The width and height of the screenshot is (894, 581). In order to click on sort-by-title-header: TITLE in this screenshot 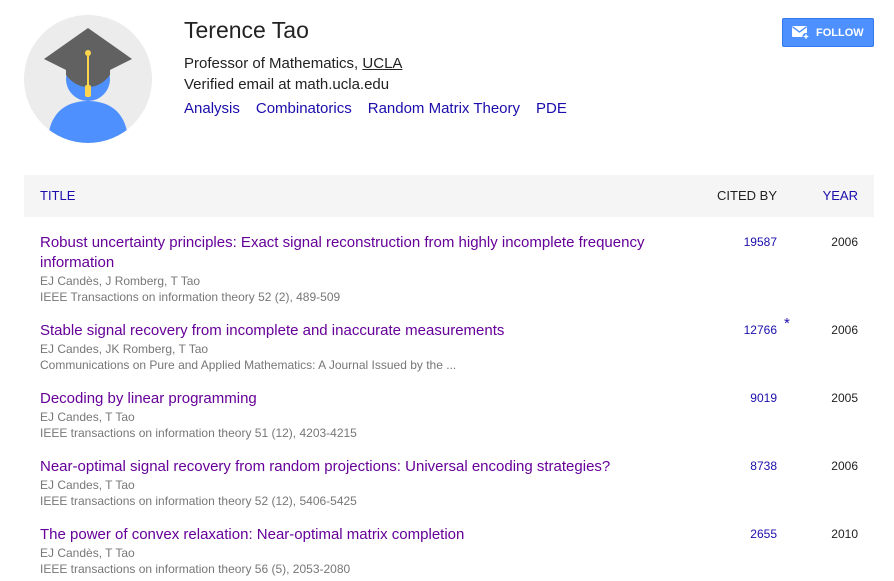, I will do `click(57, 196)`.